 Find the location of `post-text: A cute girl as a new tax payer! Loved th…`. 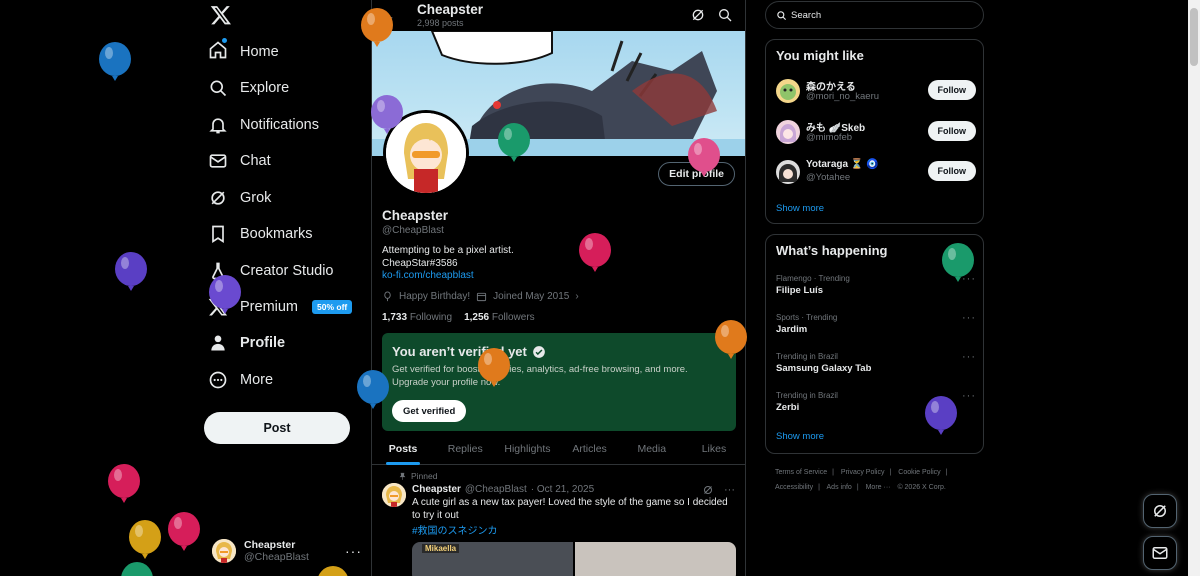

post-text: A cute girl as a new tax payer! Loved th… is located at coordinates (570, 509).